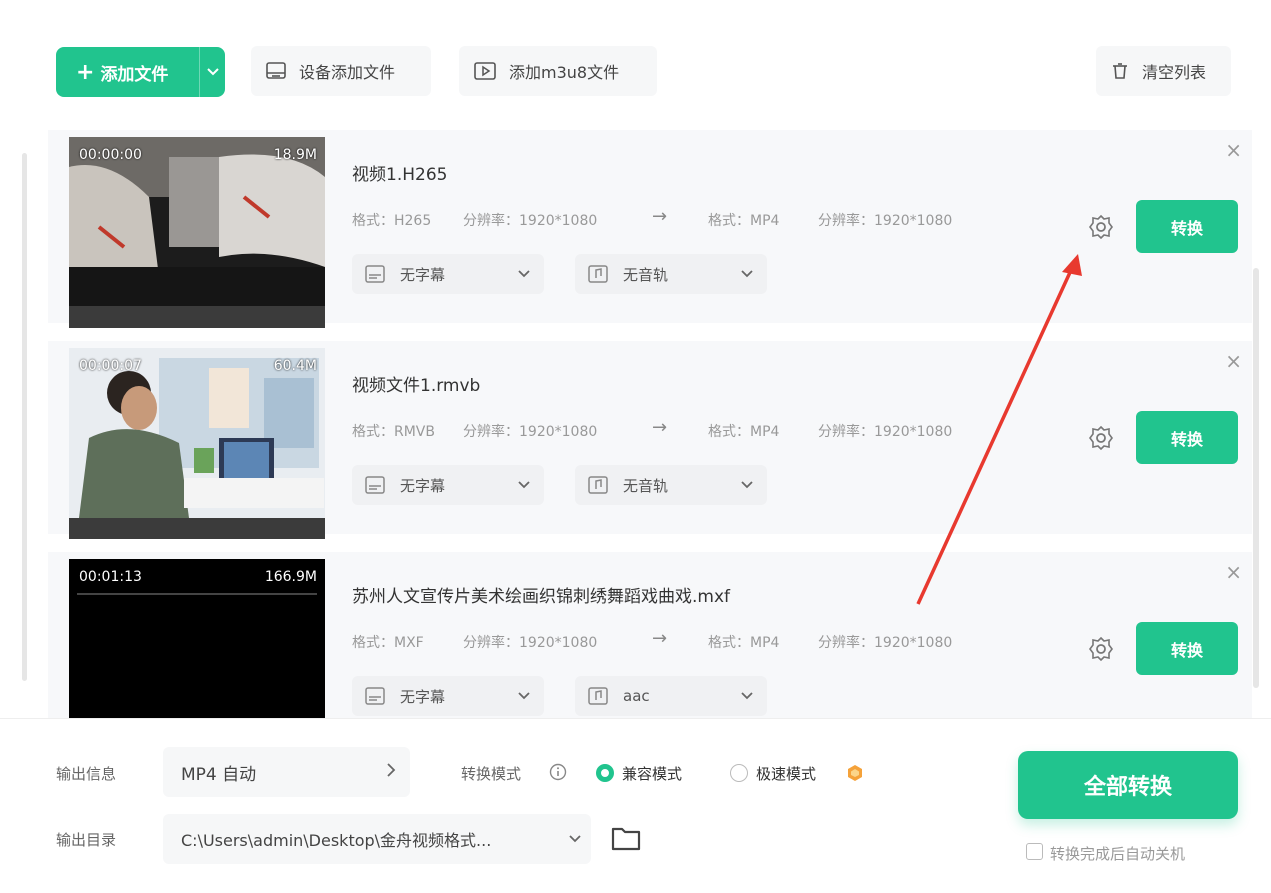  I want to click on add-file-button: + 添加文件, so click(140, 72).